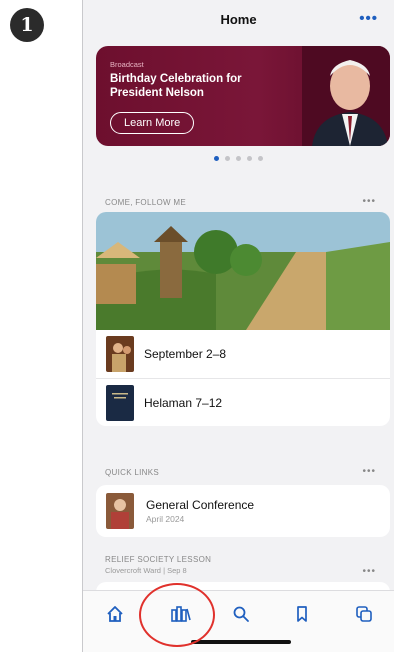 The image size is (396, 652). Describe the element at coordinates (185, 354) in the screenshot. I see `list-item-label: September 2–8` at that location.